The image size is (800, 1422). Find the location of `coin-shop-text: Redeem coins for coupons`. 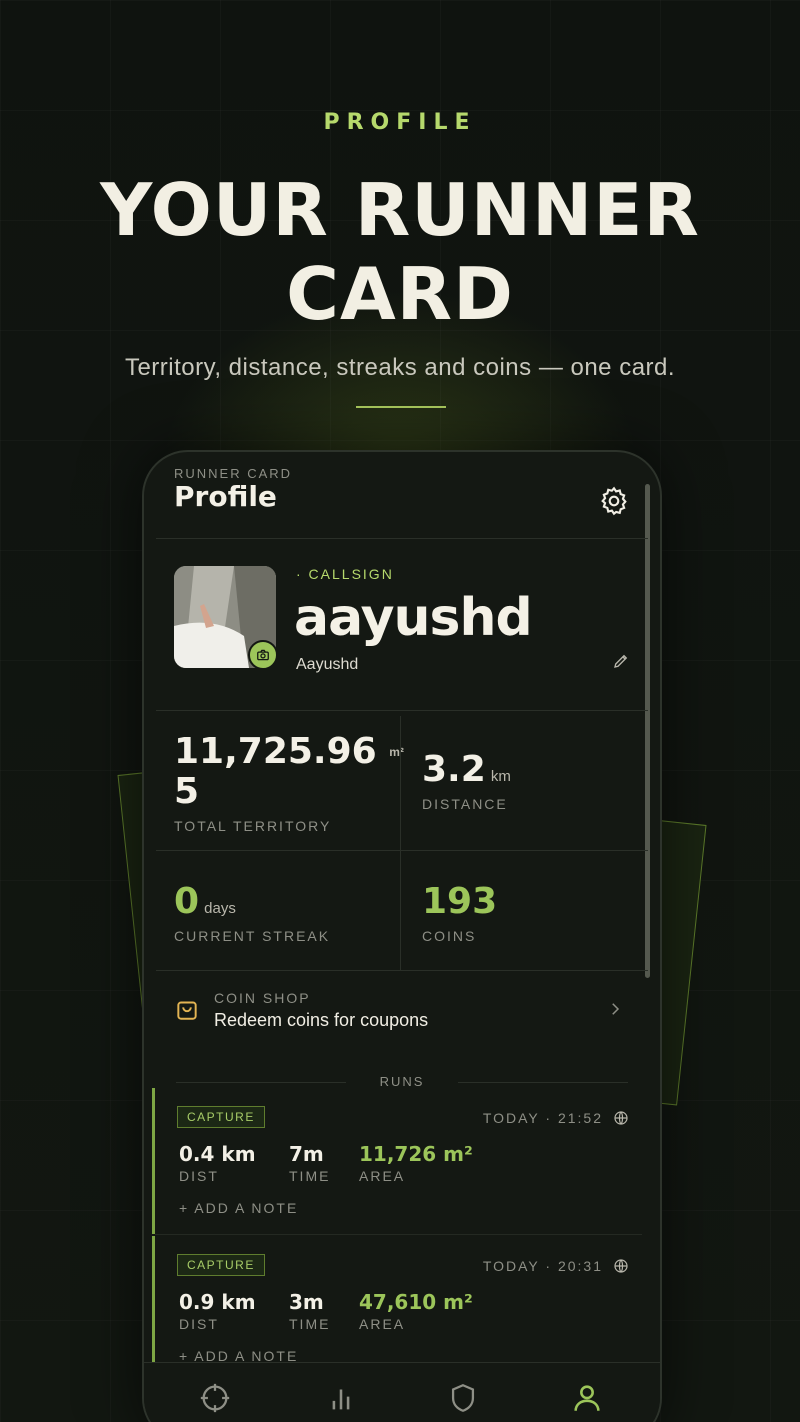

coin-shop-text: Redeem coins for coupons is located at coordinates (321, 1020).